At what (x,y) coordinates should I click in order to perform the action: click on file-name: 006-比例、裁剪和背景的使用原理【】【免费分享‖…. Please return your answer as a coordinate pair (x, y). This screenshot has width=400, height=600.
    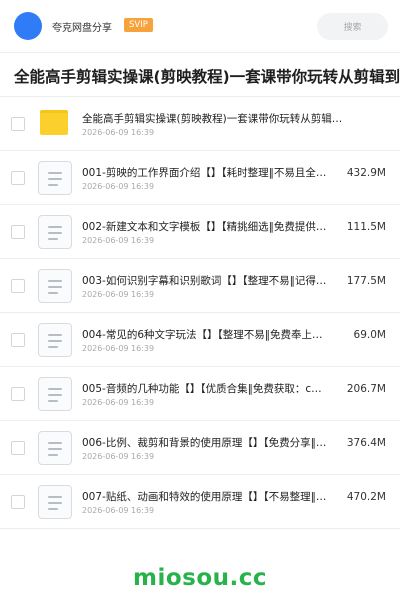
    Looking at the image, I should click on (214, 442).